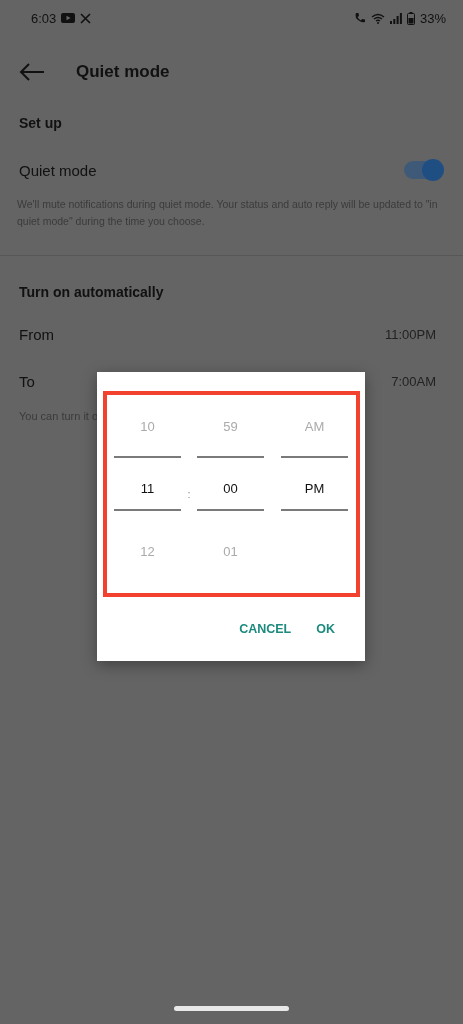  What do you see at coordinates (410, 334) in the screenshot?
I see `time-value: 11:00PM` at bounding box center [410, 334].